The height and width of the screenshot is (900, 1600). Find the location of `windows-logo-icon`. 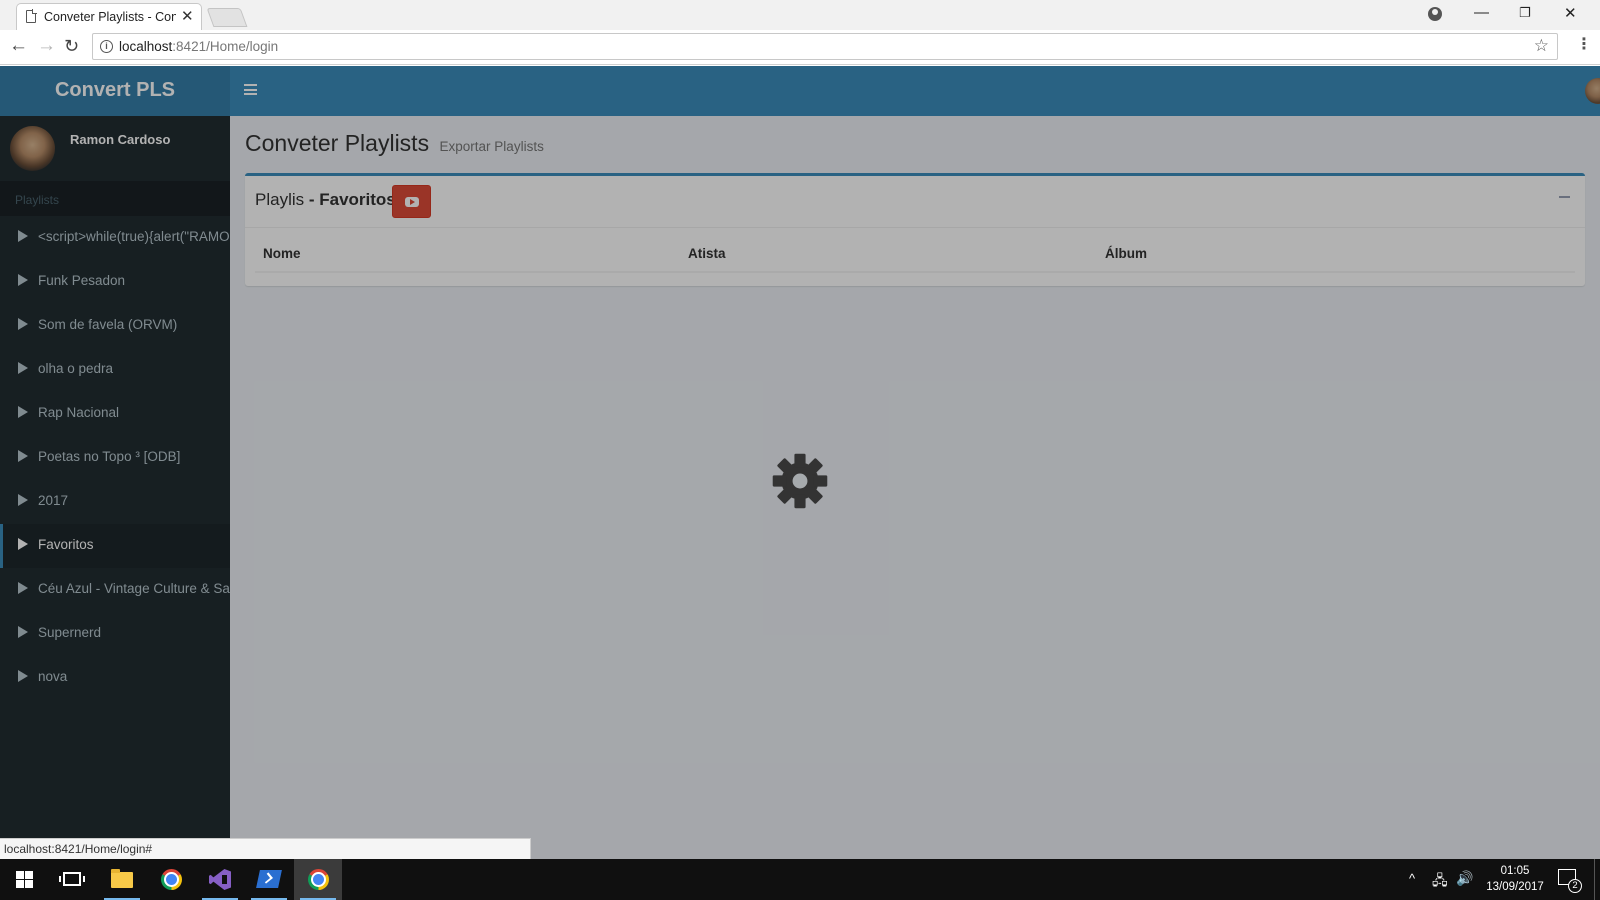

windows-logo-icon is located at coordinates (24, 879).